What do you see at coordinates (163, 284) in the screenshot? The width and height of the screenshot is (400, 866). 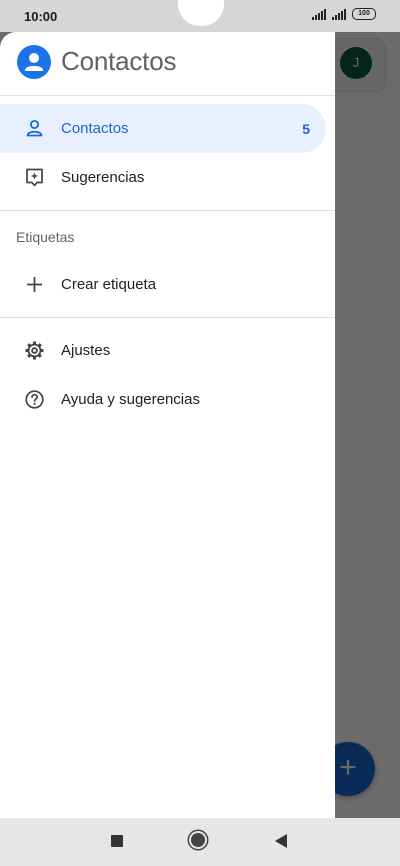 I see `create-label-button: Crear etiqueta` at bounding box center [163, 284].